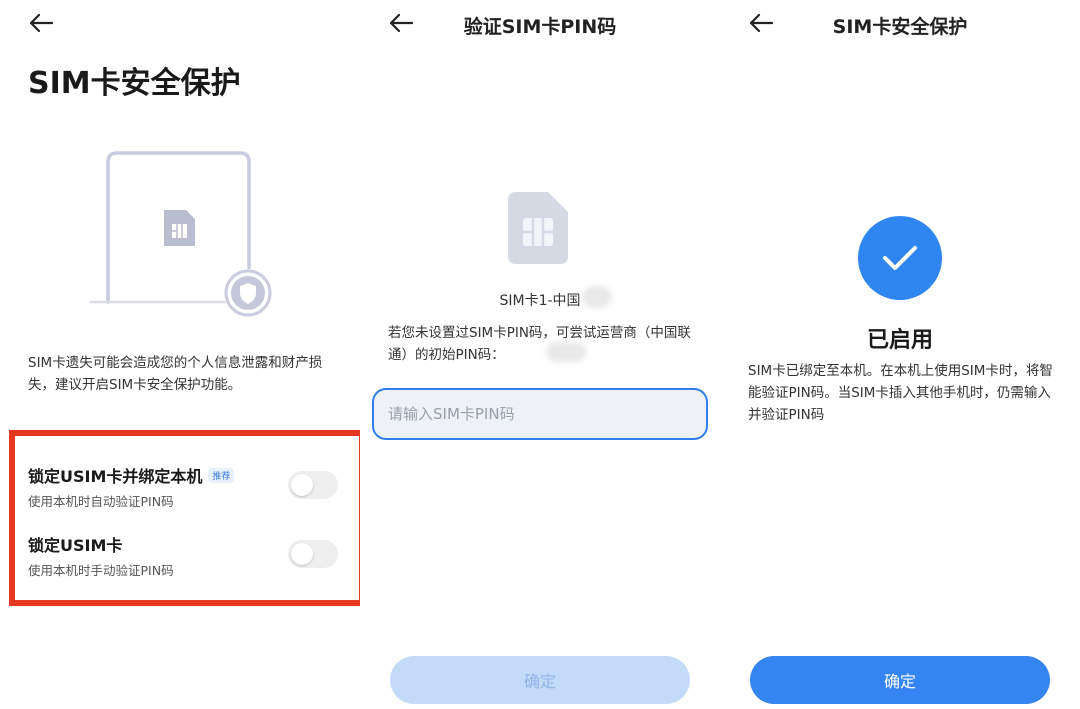 This screenshot has width=1080, height=709. What do you see at coordinates (540, 27) in the screenshot?
I see `page-title: 验证SIM卡PIN码` at bounding box center [540, 27].